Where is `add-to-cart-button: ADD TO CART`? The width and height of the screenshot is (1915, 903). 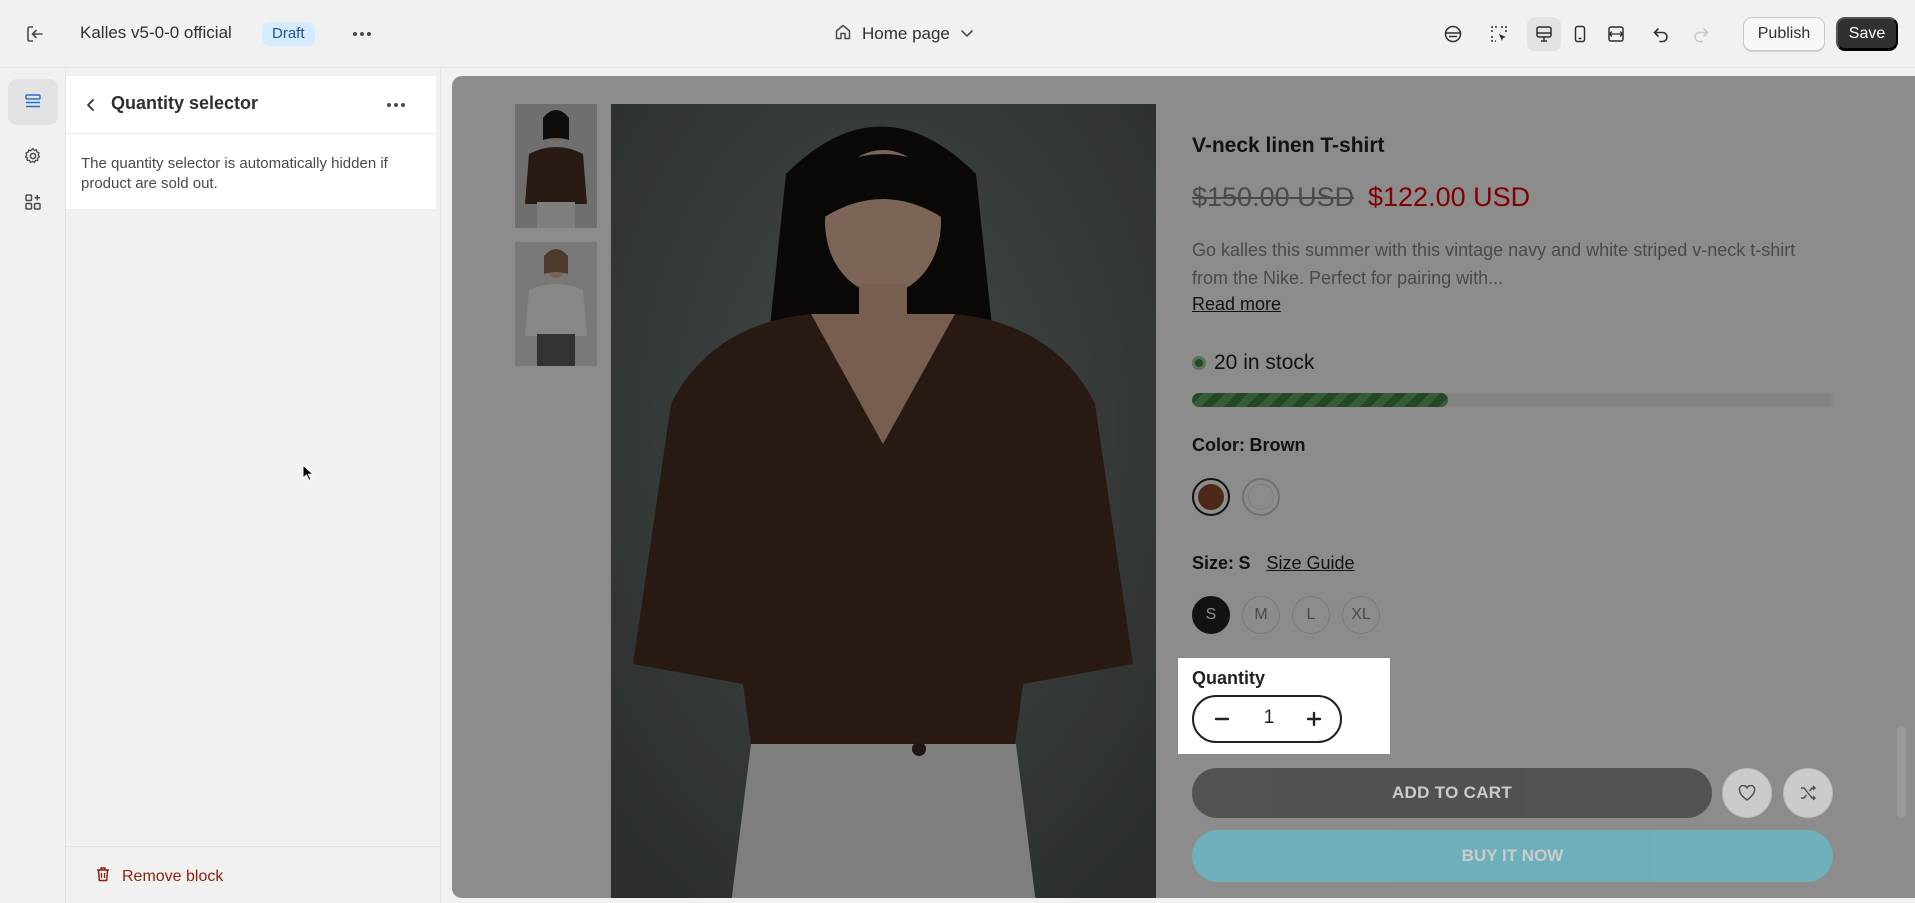
add-to-cart-button: ADD TO CART is located at coordinates (1452, 793).